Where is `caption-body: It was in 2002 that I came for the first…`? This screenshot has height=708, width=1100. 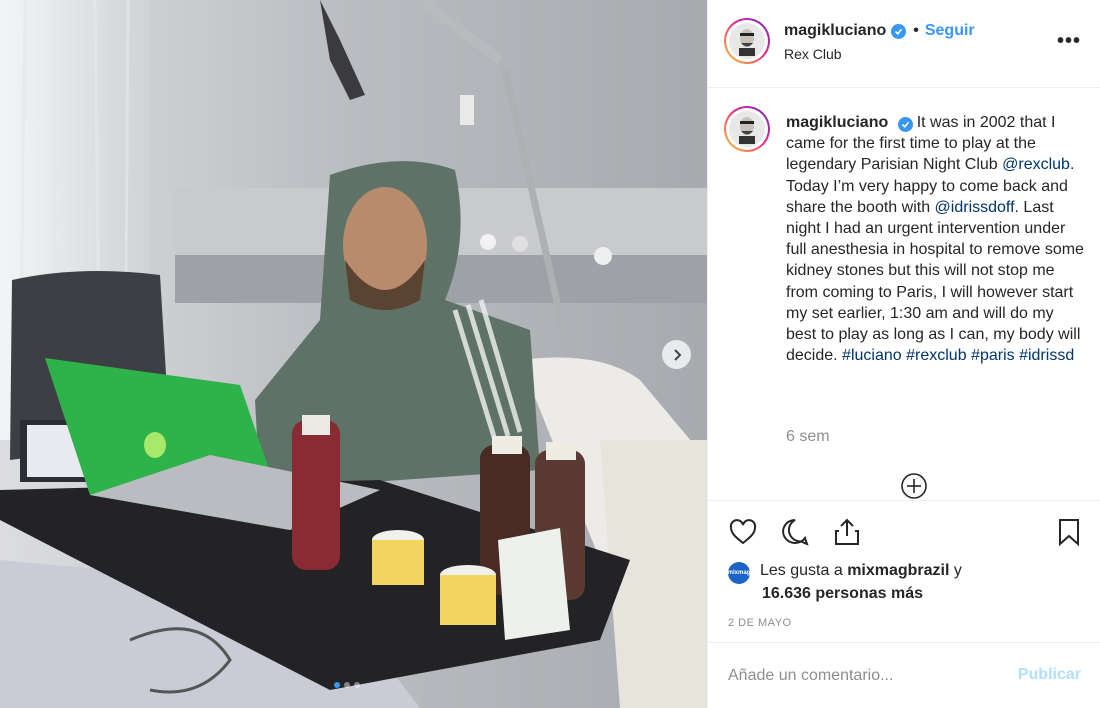 caption-body: It was in 2002 that I came for the first… is located at coordinates (935, 239).